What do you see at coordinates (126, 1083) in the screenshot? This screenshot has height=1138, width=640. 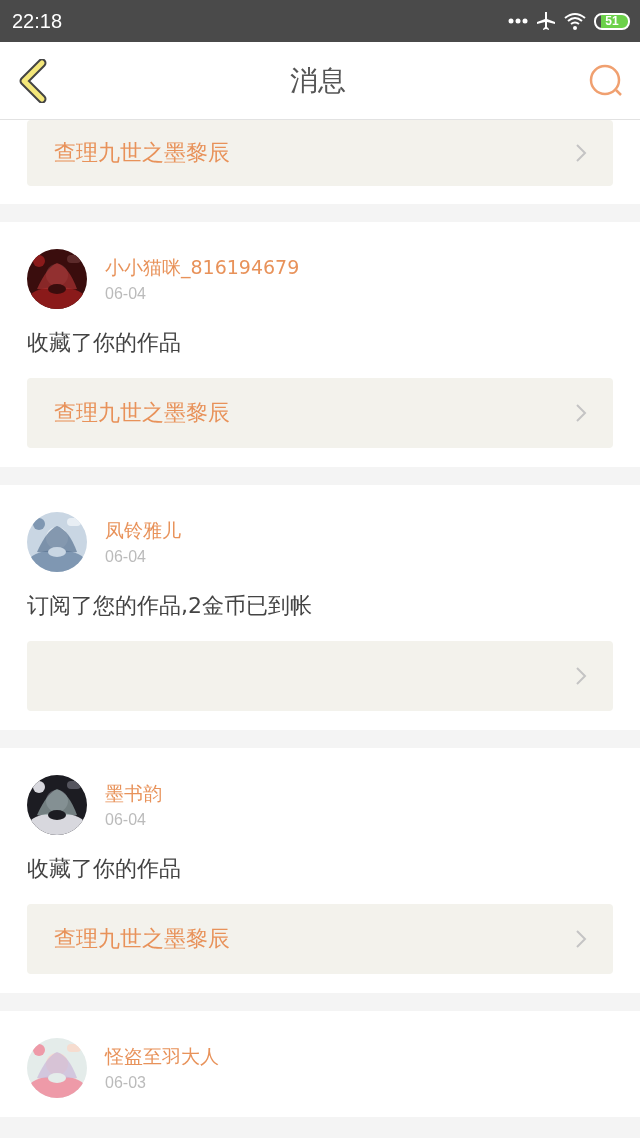 I see `message-date: 06-03` at bounding box center [126, 1083].